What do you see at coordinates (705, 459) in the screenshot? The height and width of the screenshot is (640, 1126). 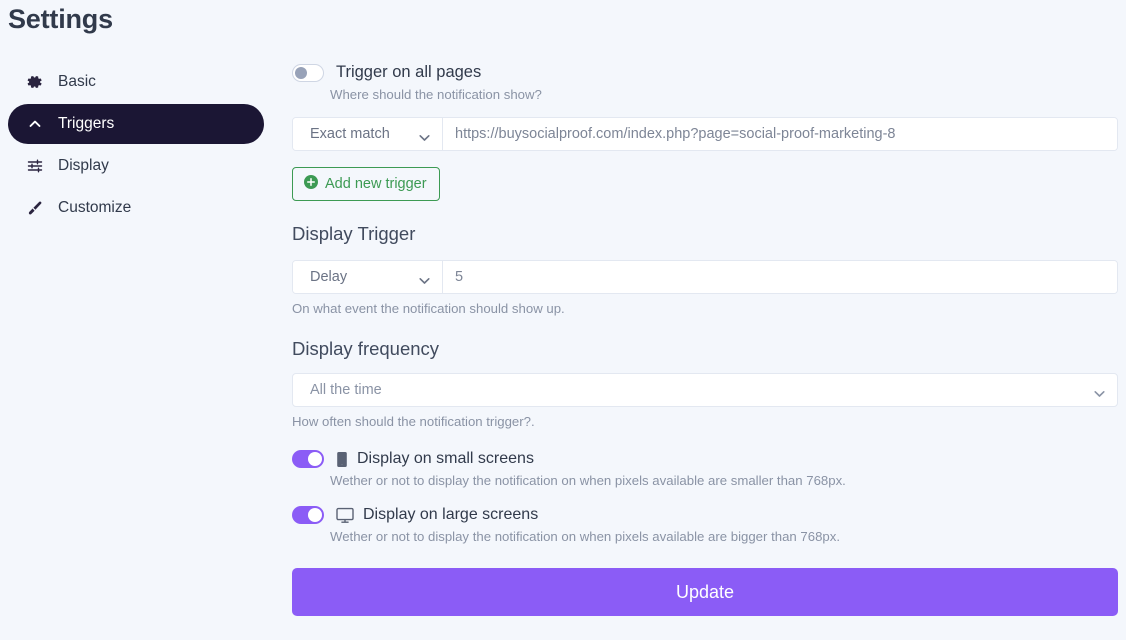 I see `small-screens-row: Display on small screens` at bounding box center [705, 459].